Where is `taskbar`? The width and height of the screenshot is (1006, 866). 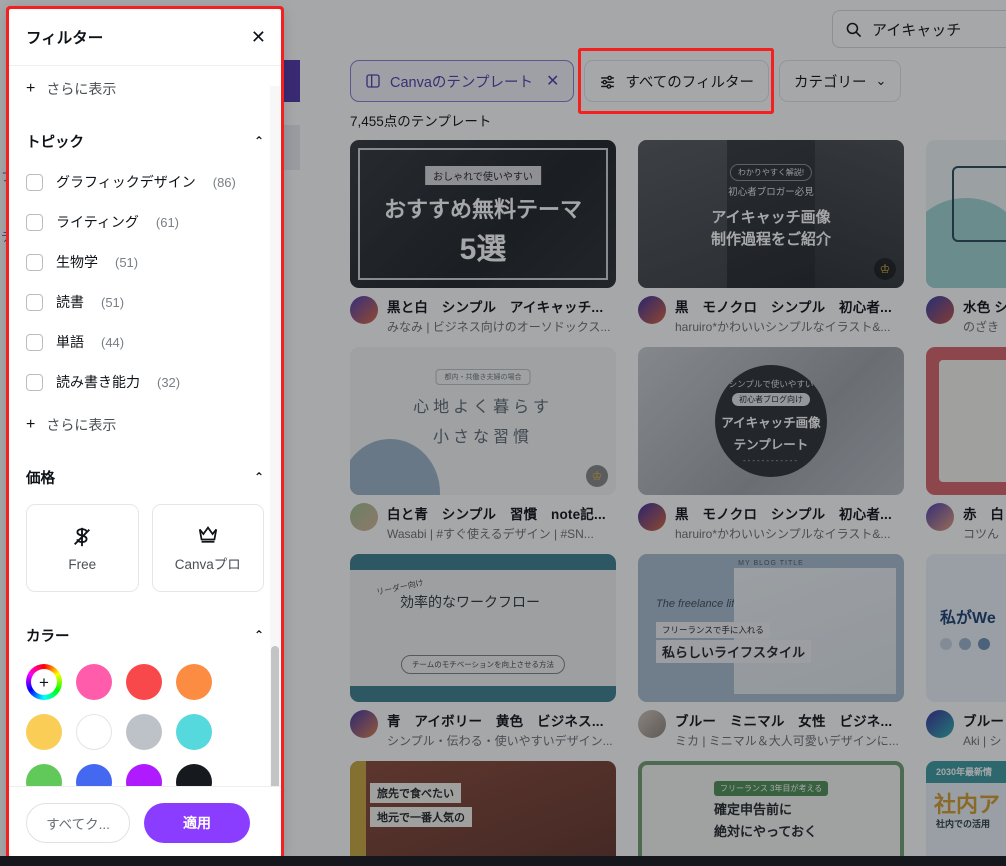
taskbar is located at coordinates (503, 861).